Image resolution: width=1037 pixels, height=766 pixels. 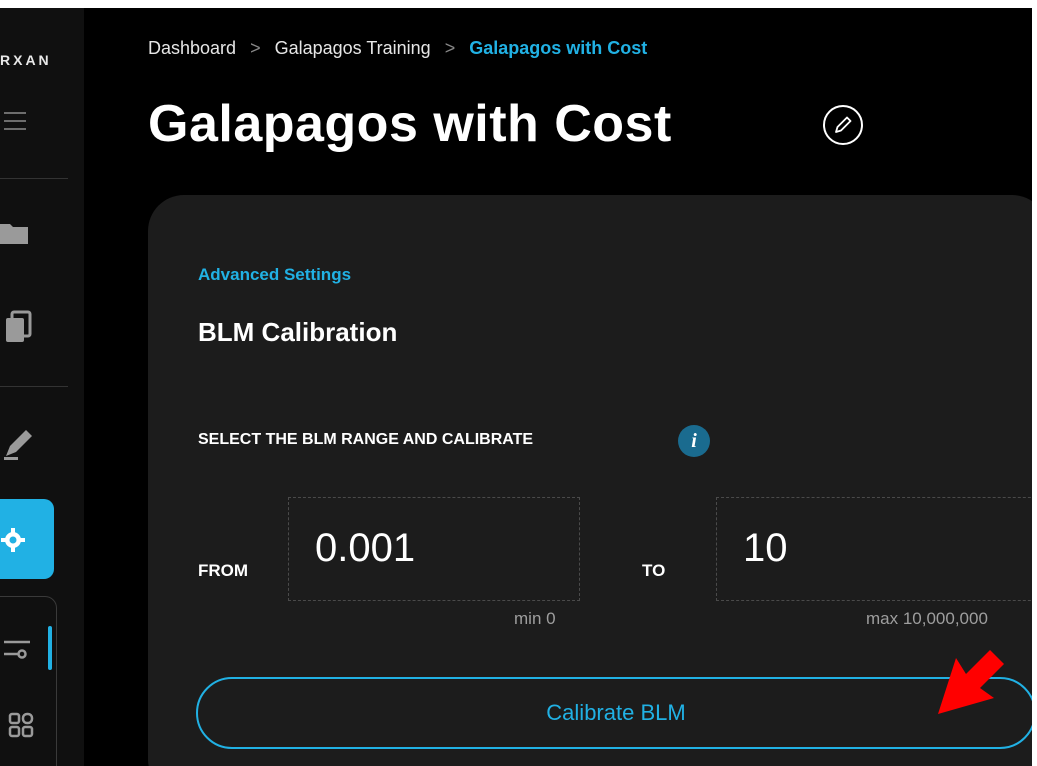 What do you see at coordinates (434, 549) in the screenshot?
I see `blm-from-input: 0.001` at bounding box center [434, 549].